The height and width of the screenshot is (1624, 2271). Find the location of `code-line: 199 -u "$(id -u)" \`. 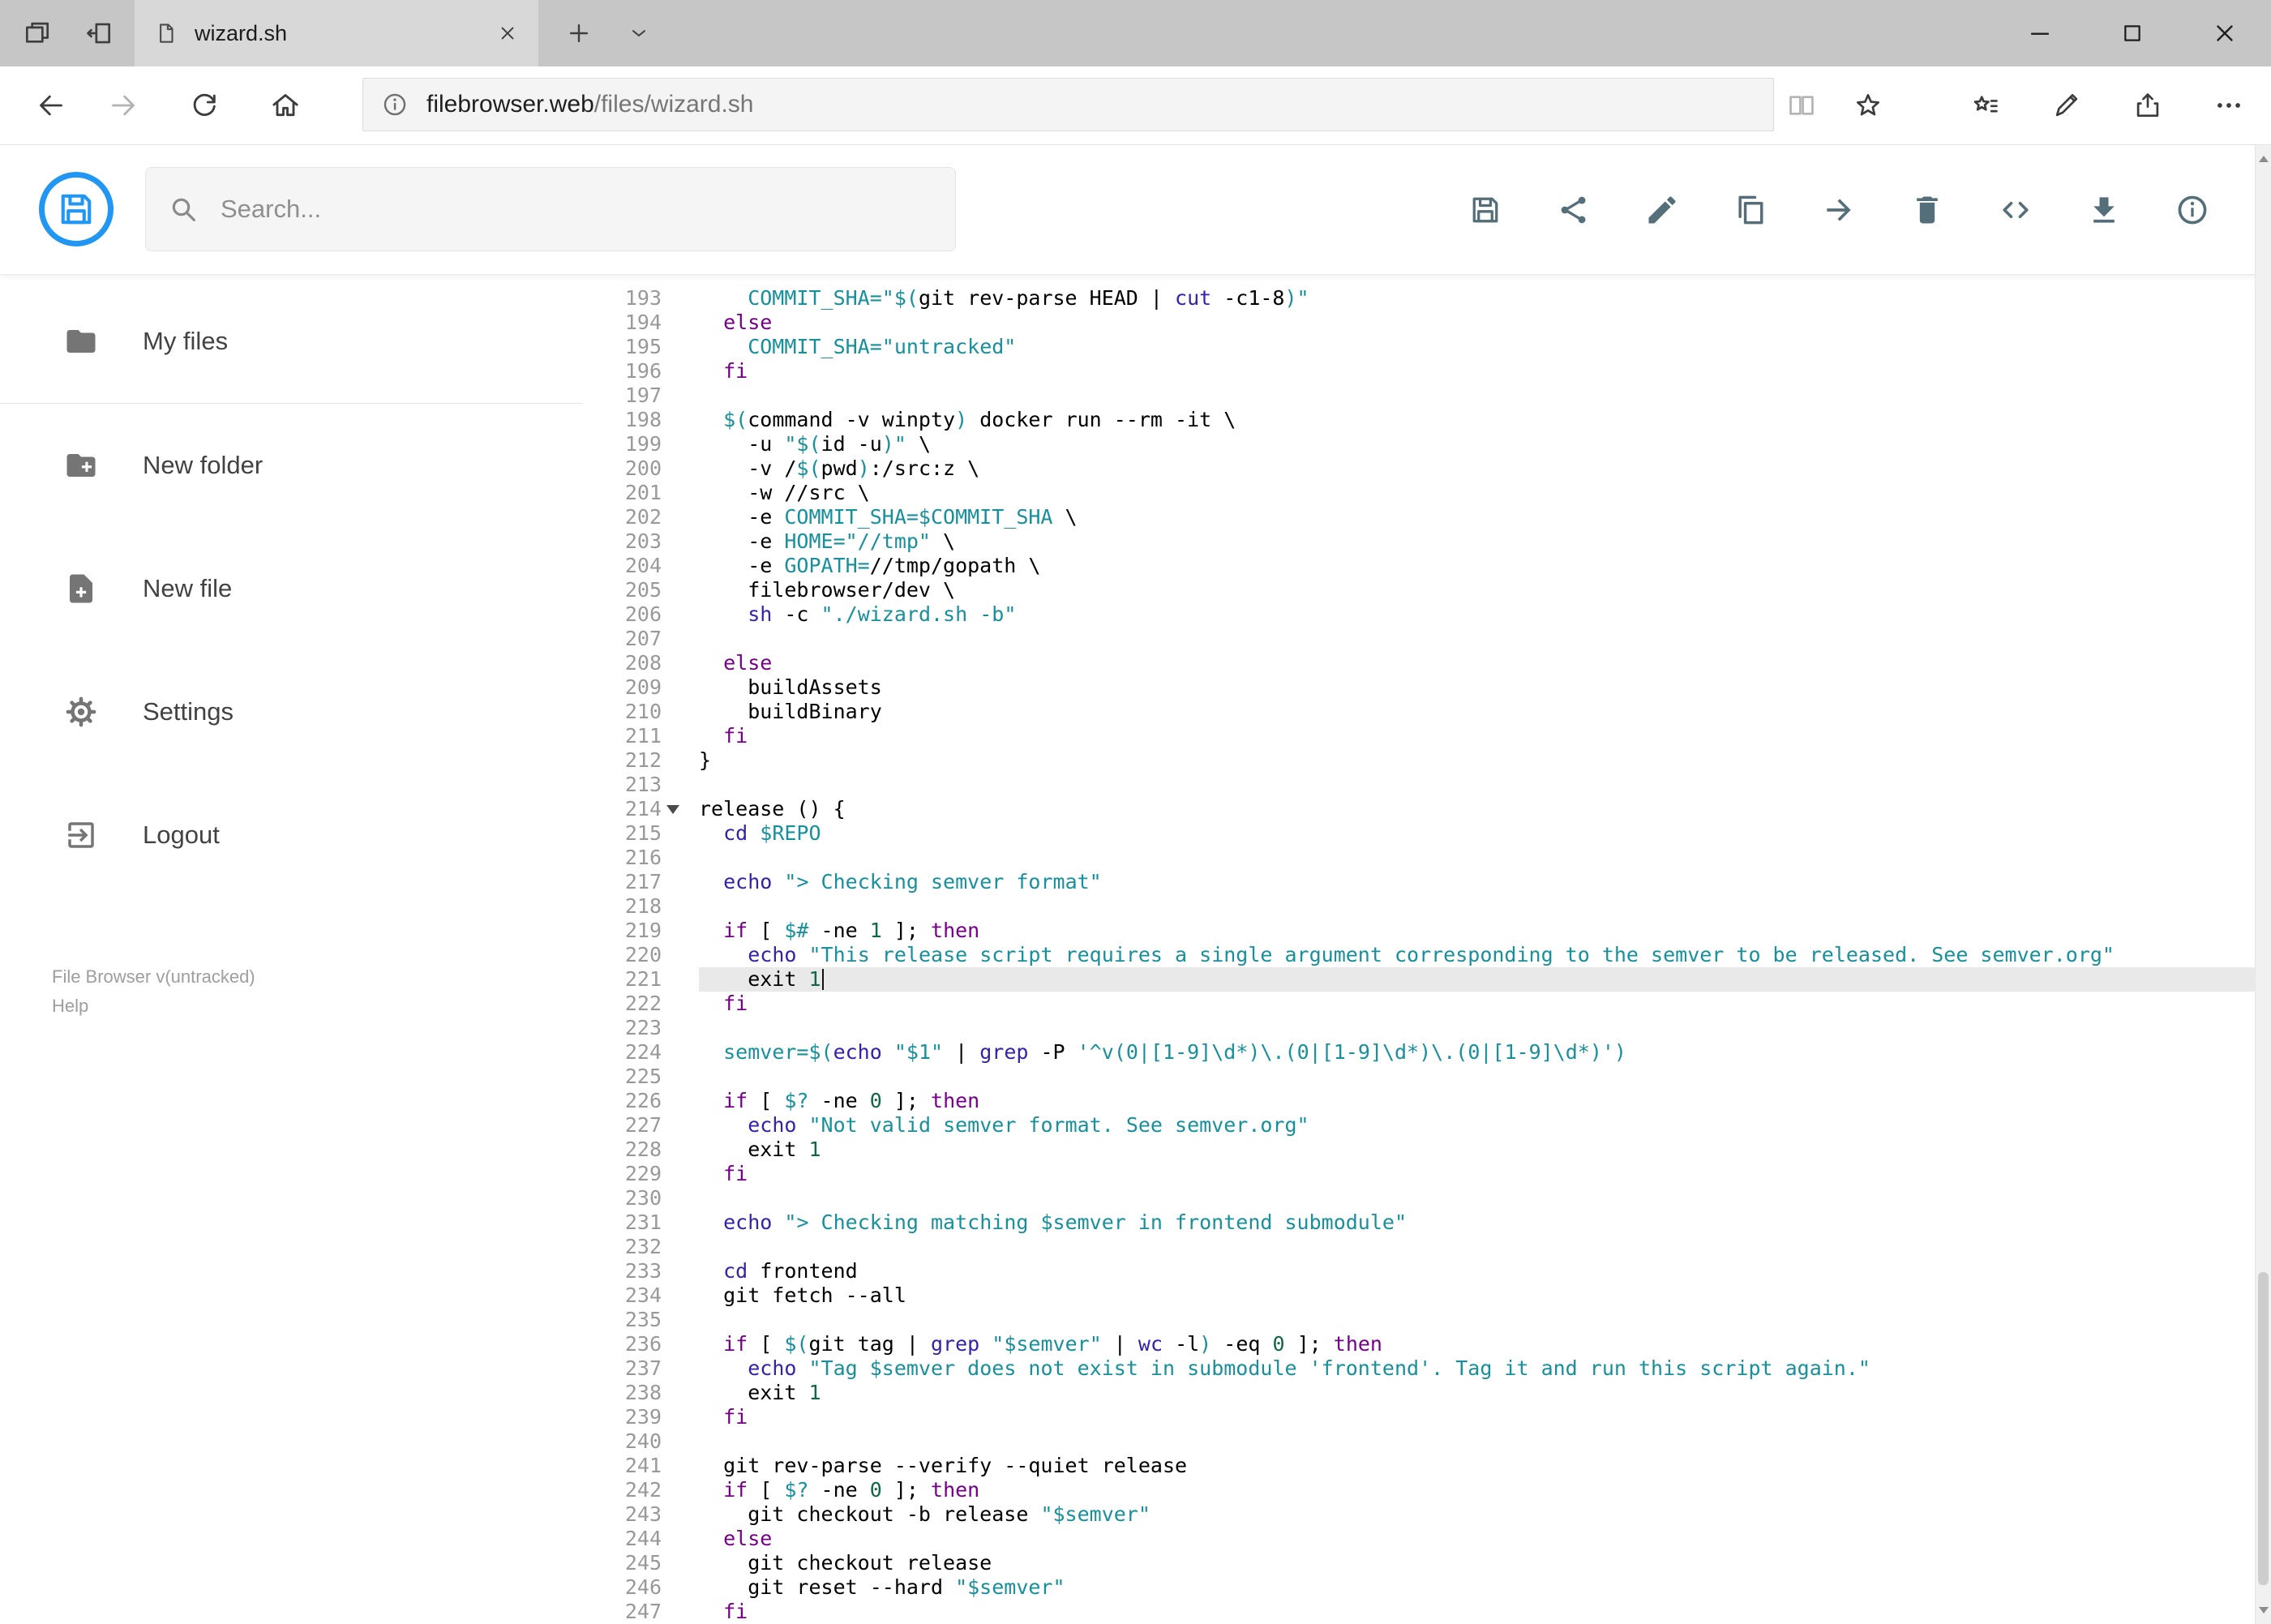

code-line: 199 -u "$(id -u)" \ is located at coordinates (1426, 444).